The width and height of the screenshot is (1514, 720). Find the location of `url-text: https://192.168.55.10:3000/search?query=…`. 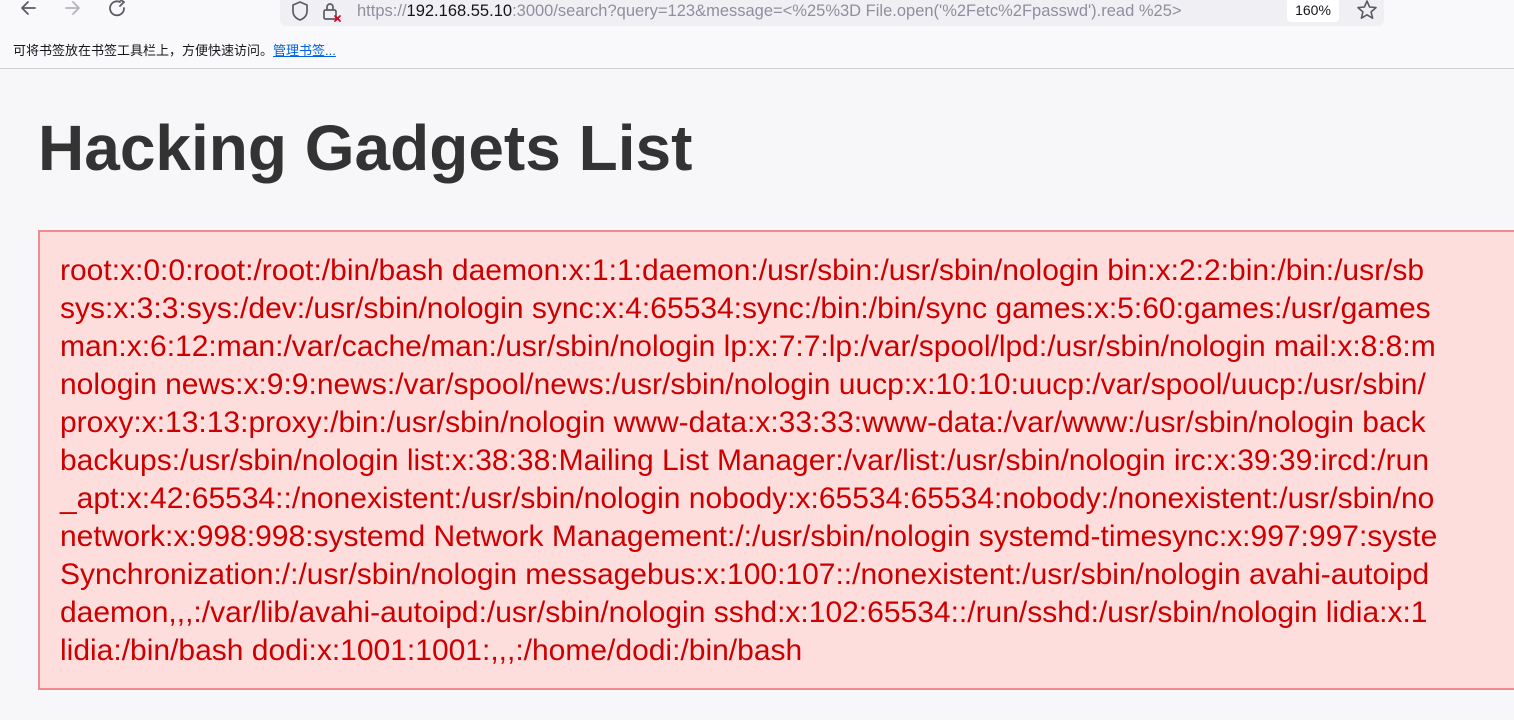

url-text: https://192.168.55.10:3000/search?query=… is located at coordinates (817, 11).